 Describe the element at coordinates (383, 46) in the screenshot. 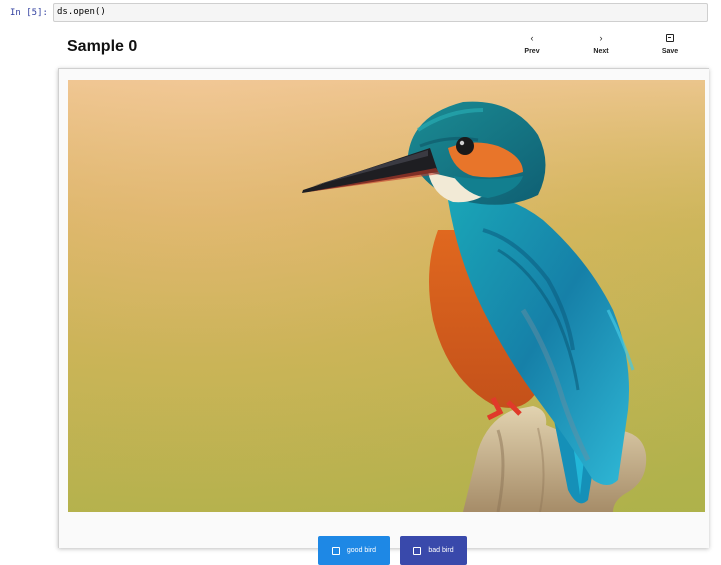

I see `widget-header: Sample 0 ‹ Prev › Next Save` at that location.